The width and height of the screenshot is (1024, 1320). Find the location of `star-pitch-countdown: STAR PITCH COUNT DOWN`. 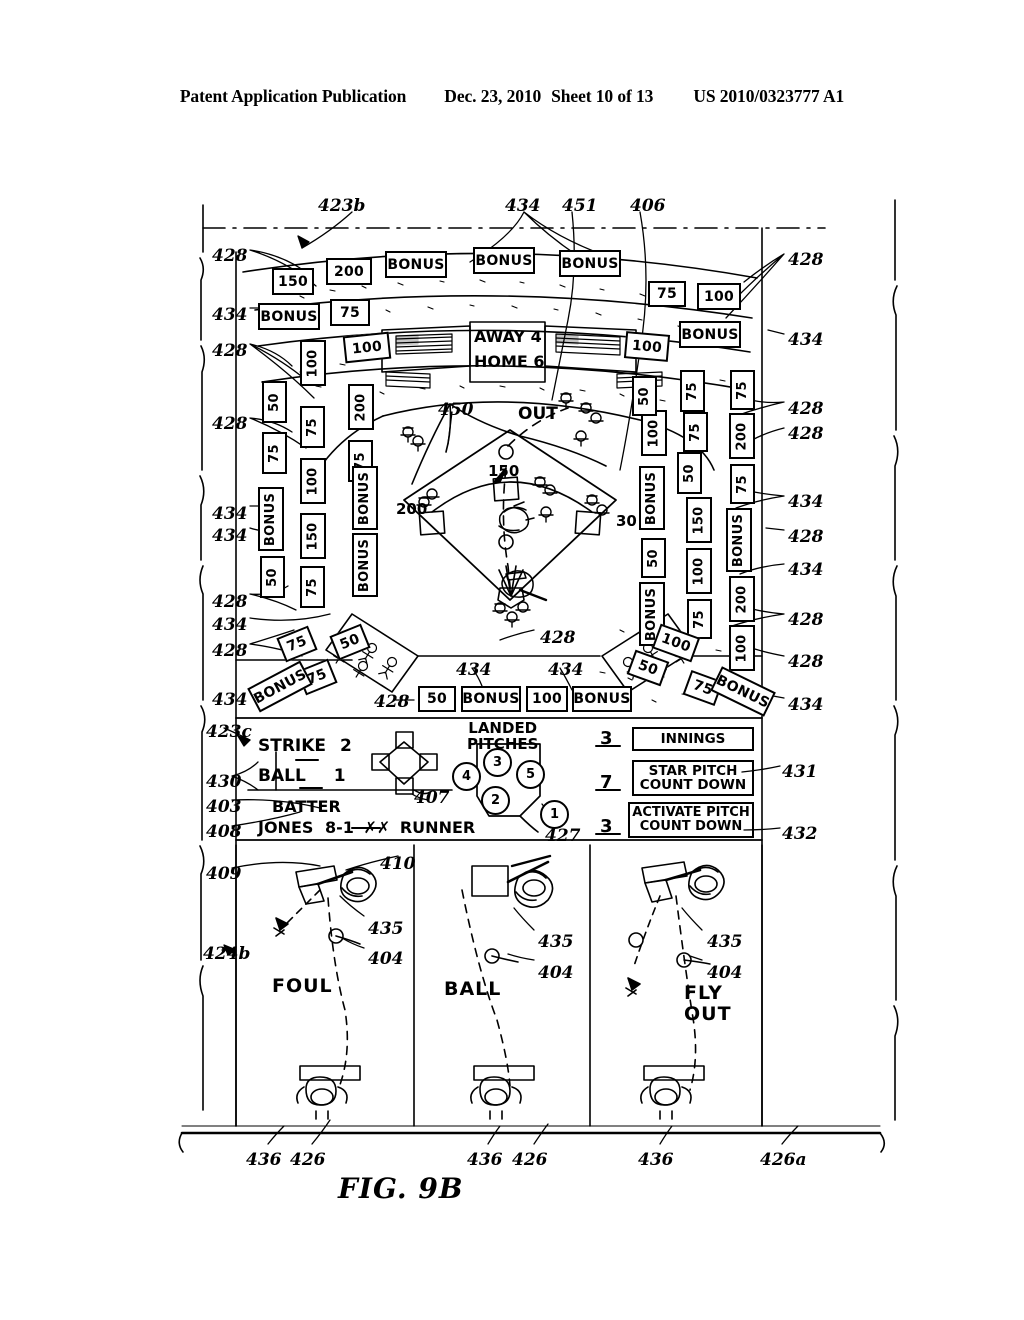

star-pitch-countdown: STAR PITCH COUNT DOWN is located at coordinates (693, 778).